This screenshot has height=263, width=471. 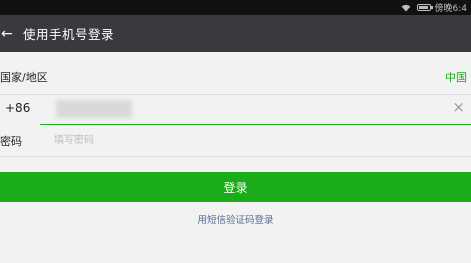 I want to click on status-bar: 傍晚6:4, so click(x=235, y=7).